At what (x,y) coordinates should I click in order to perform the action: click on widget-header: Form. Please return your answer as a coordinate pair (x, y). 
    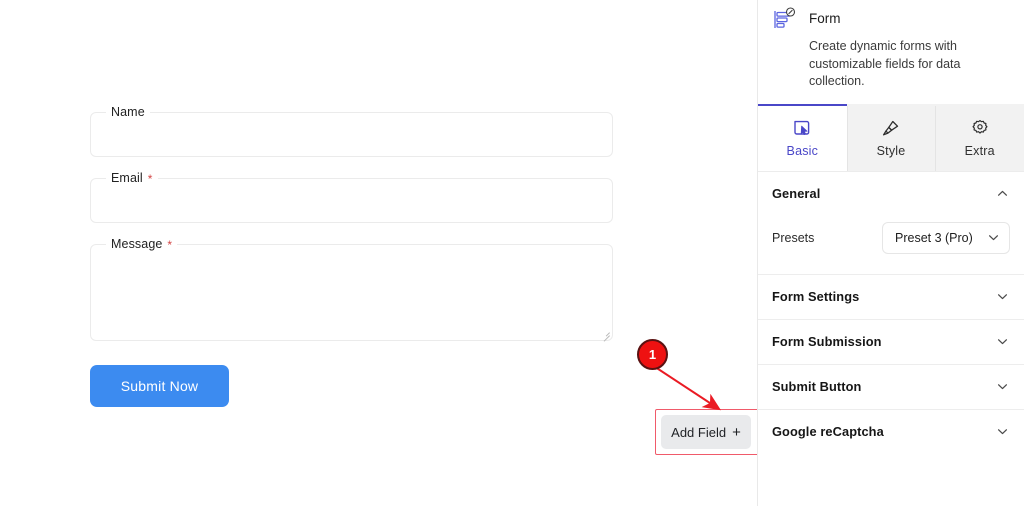
    Looking at the image, I should click on (891, 16).